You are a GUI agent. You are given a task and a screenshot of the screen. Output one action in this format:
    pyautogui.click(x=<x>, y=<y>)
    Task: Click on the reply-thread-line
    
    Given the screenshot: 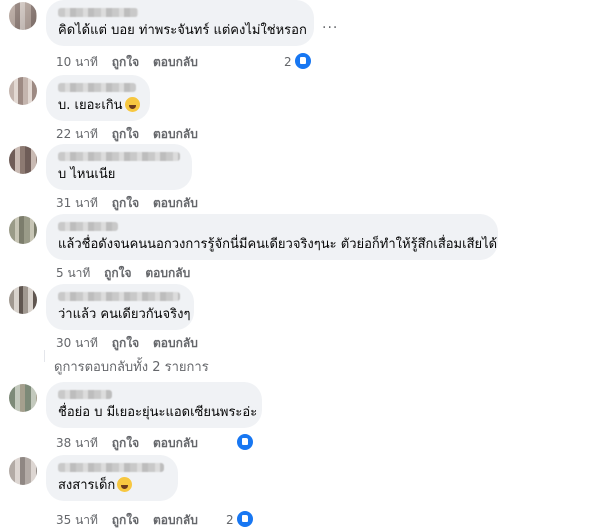 What is the action you would take?
    pyautogui.click(x=44, y=356)
    